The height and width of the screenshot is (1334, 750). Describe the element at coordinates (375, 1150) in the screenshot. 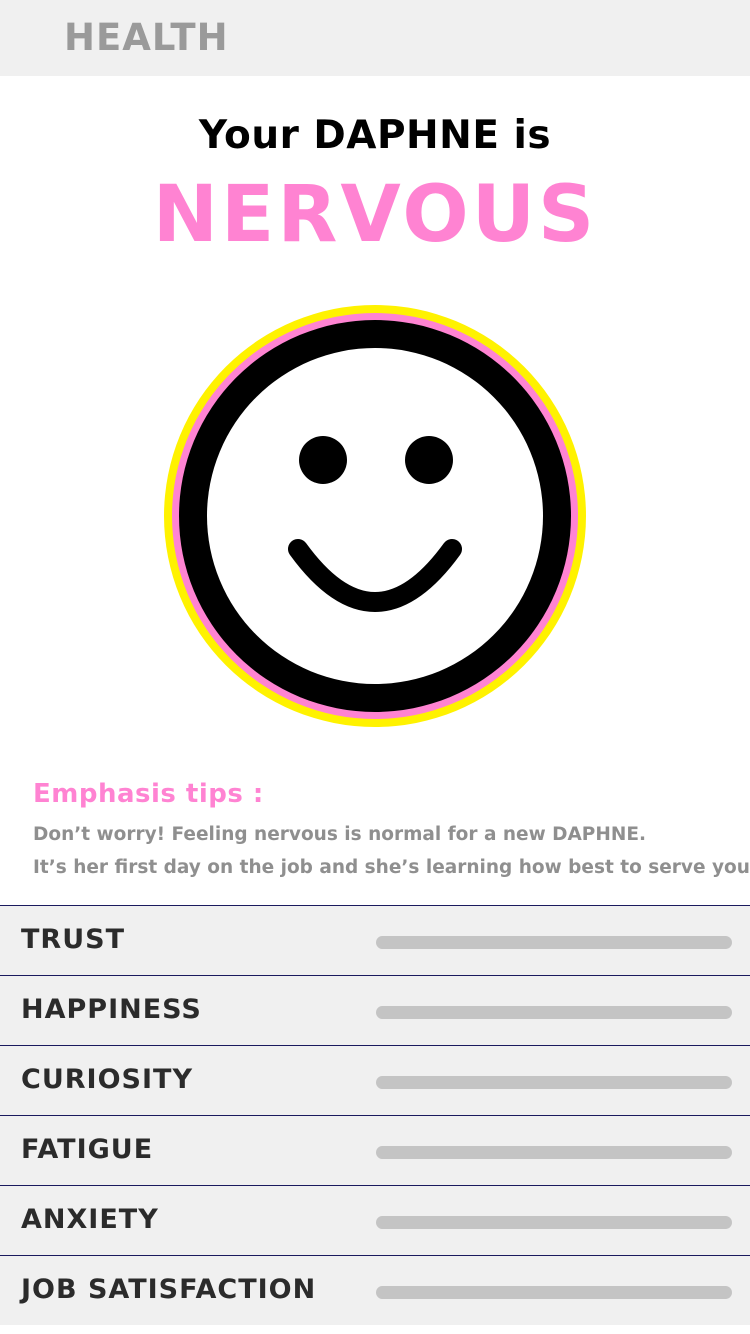

I see `metric-row-fatigue: FATIGUE` at that location.